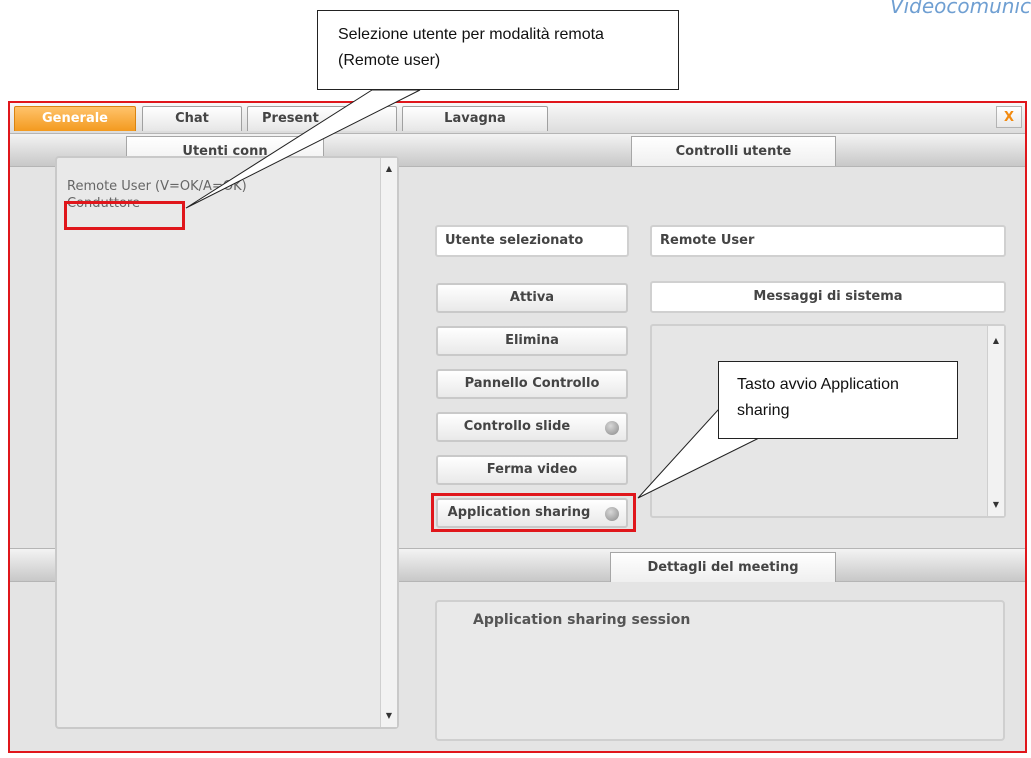  What do you see at coordinates (532, 298) in the screenshot?
I see `attiva-button: Attiva` at bounding box center [532, 298].